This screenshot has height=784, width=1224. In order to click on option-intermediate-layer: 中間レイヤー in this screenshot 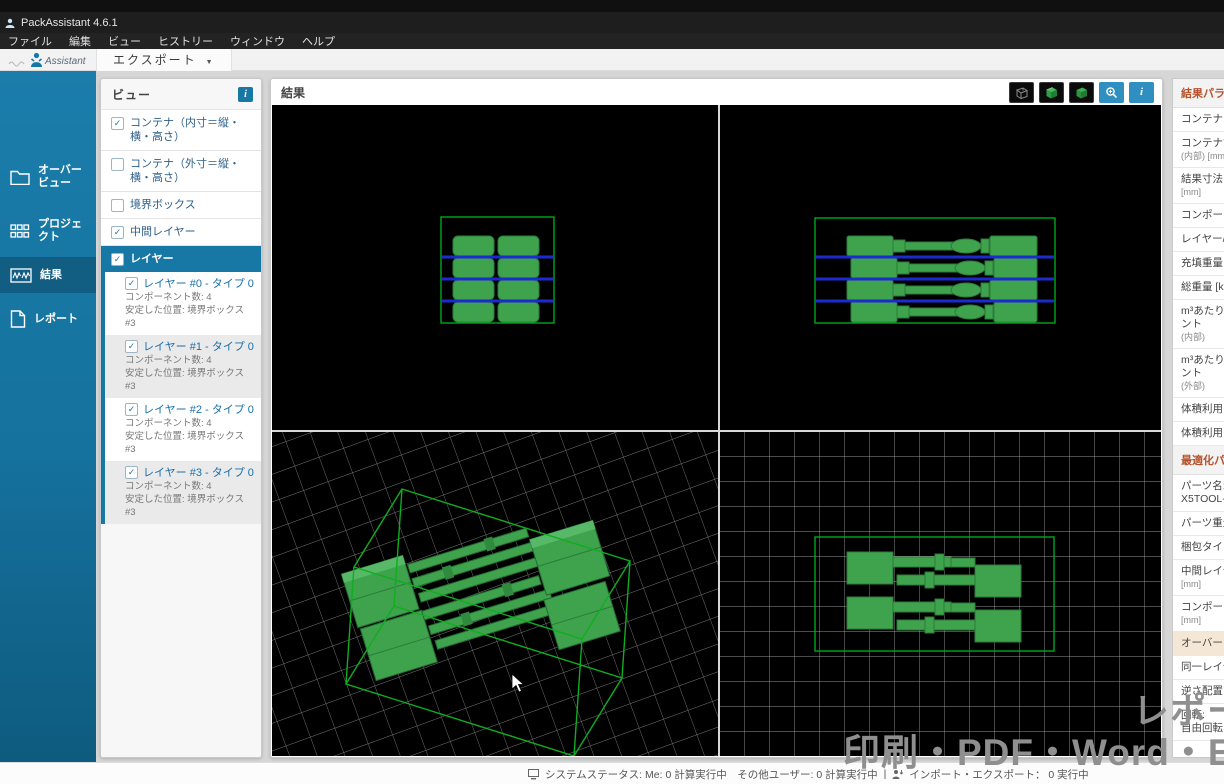, I will do `click(181, 231)`.